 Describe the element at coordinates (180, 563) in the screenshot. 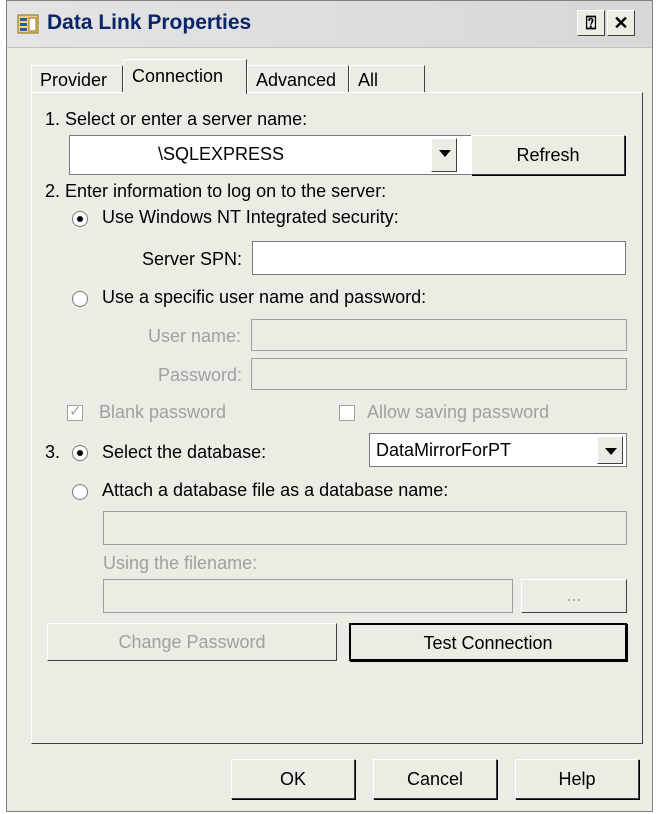

I see `using-filename-label: Using the filename:` at that location.